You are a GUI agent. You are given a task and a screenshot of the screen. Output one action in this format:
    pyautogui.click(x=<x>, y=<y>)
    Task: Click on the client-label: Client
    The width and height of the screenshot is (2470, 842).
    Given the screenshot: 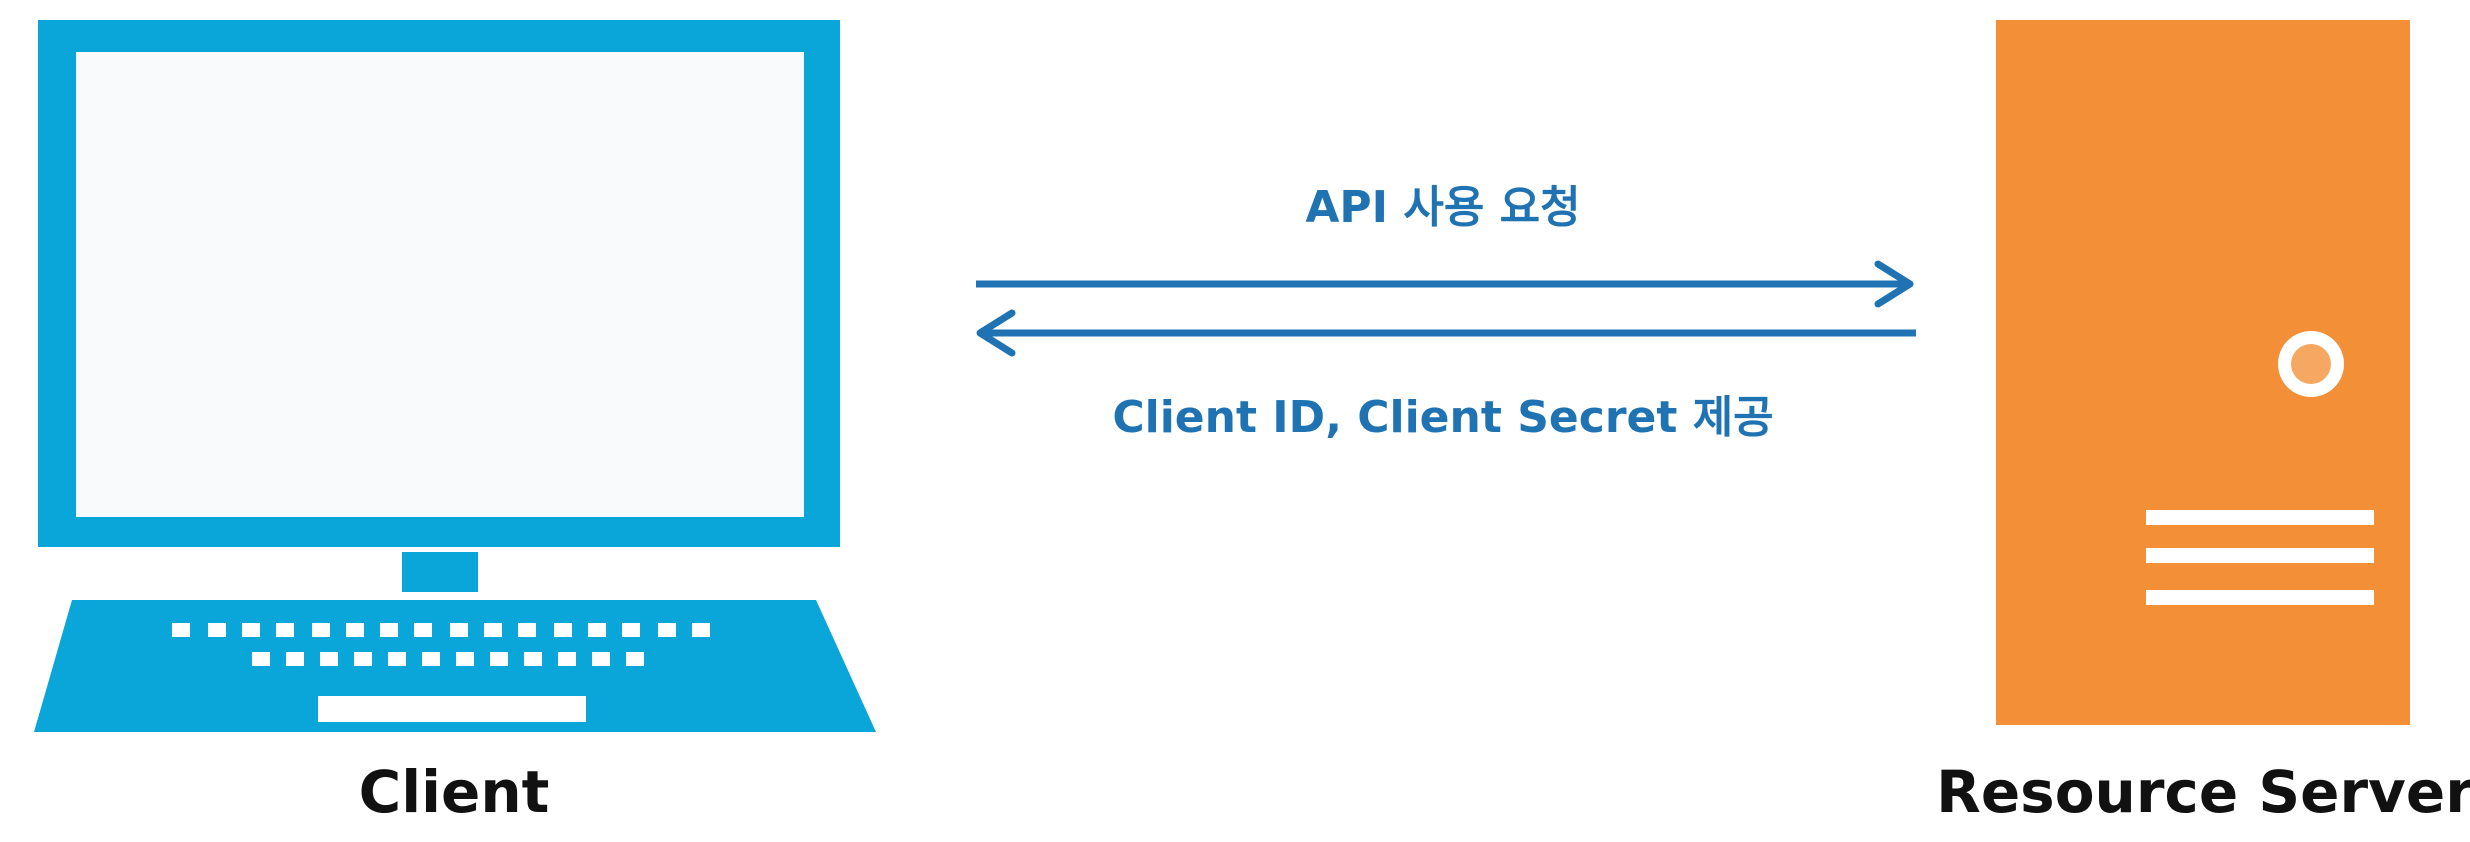 What is the action you would take?
    pyautogui.click(x=454, y=792)
    